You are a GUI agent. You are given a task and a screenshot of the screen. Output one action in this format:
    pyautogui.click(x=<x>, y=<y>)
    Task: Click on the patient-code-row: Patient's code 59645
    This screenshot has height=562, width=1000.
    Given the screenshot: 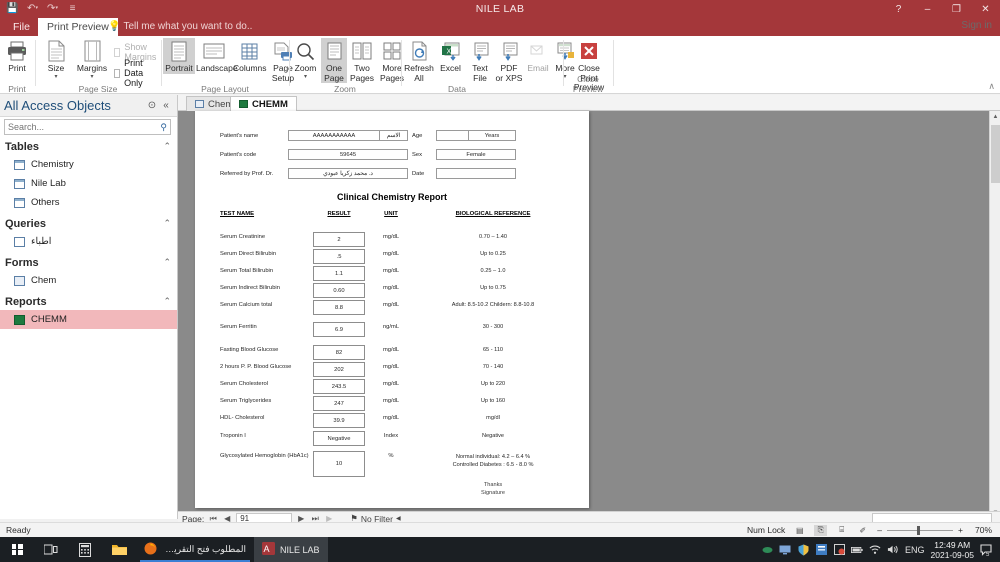 What is the action you would take?
    pyautogui.click(x=314, y=154)
    